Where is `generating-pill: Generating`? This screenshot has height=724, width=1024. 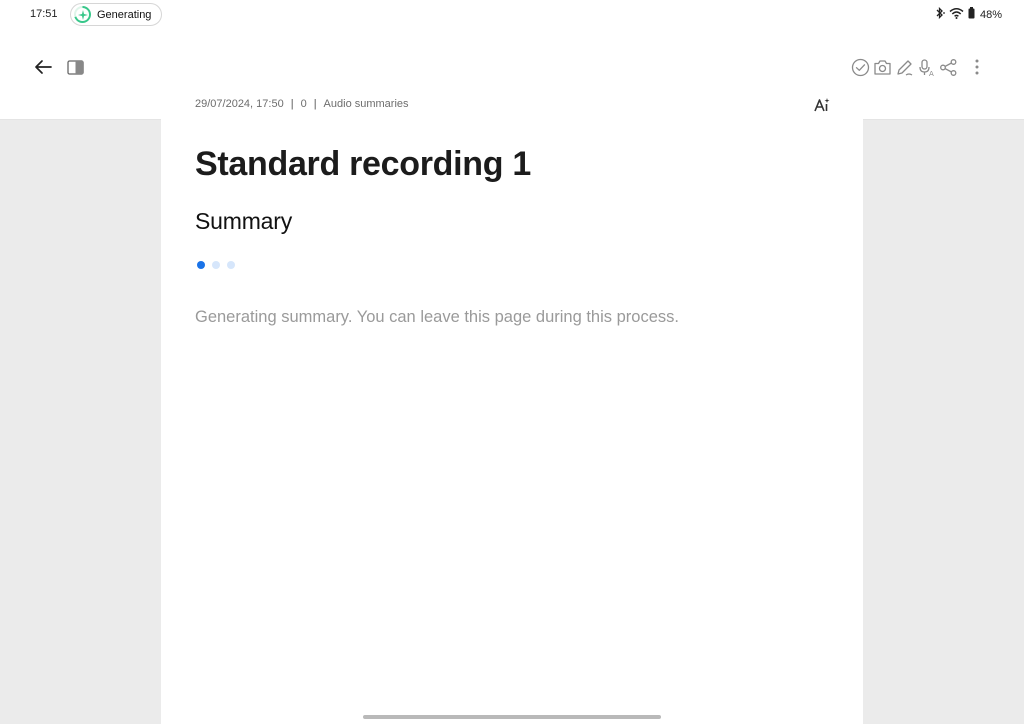 generating-pill: Generating is located at coordinates (116, 14).